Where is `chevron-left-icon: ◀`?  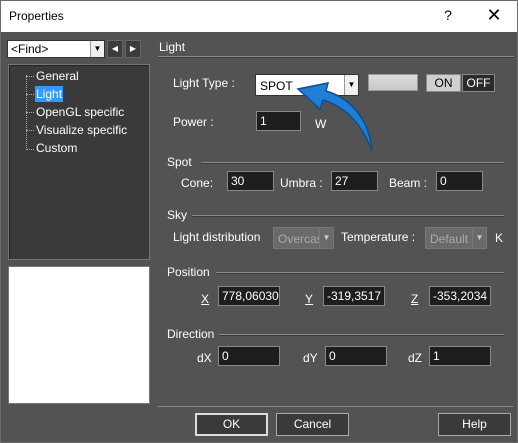 chevron-left-icon: ◀ is located at coordinates (115, 48).